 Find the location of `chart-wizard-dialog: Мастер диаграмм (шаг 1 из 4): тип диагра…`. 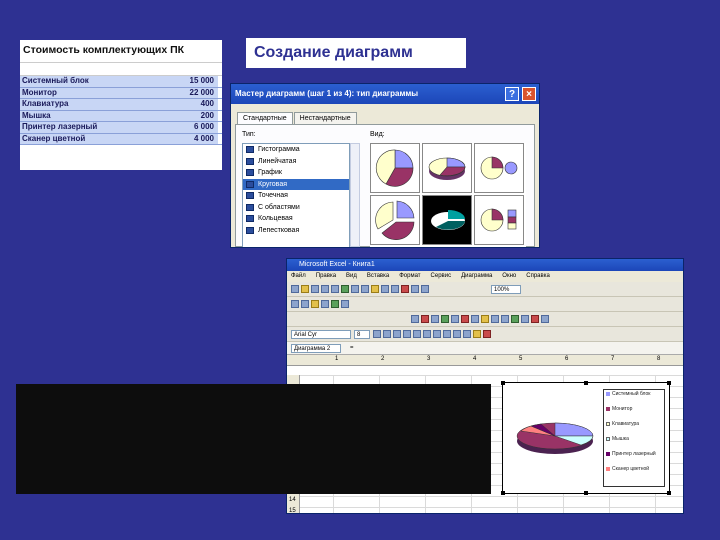

chart-wizard-dialog: Мастер диаграмм (шаг 1 из 4): тип диагра… is located at coordinates (385, 165).